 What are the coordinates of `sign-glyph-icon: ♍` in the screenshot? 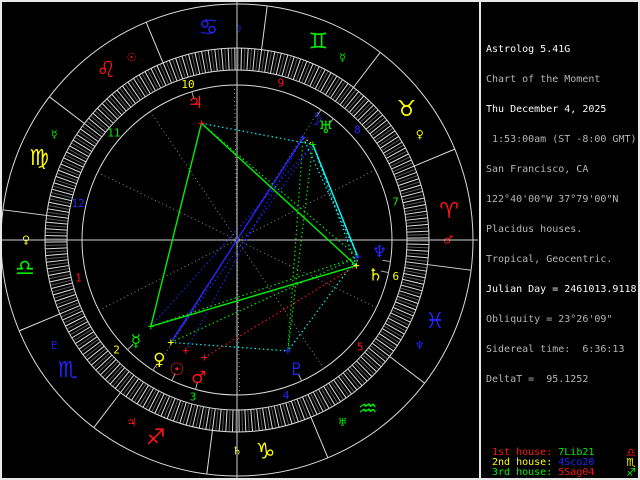 It's located at (39, 158).